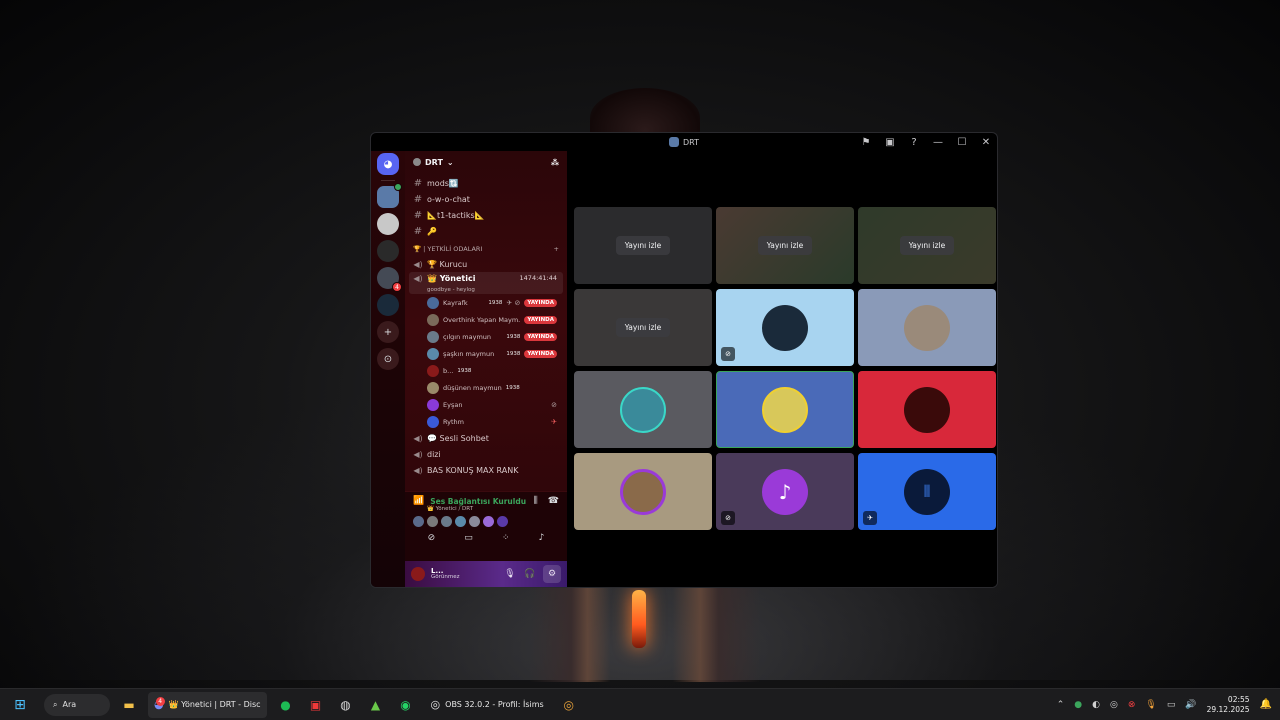  I want to click on noise-suppression-icon: ⫼, so click(536, 501).